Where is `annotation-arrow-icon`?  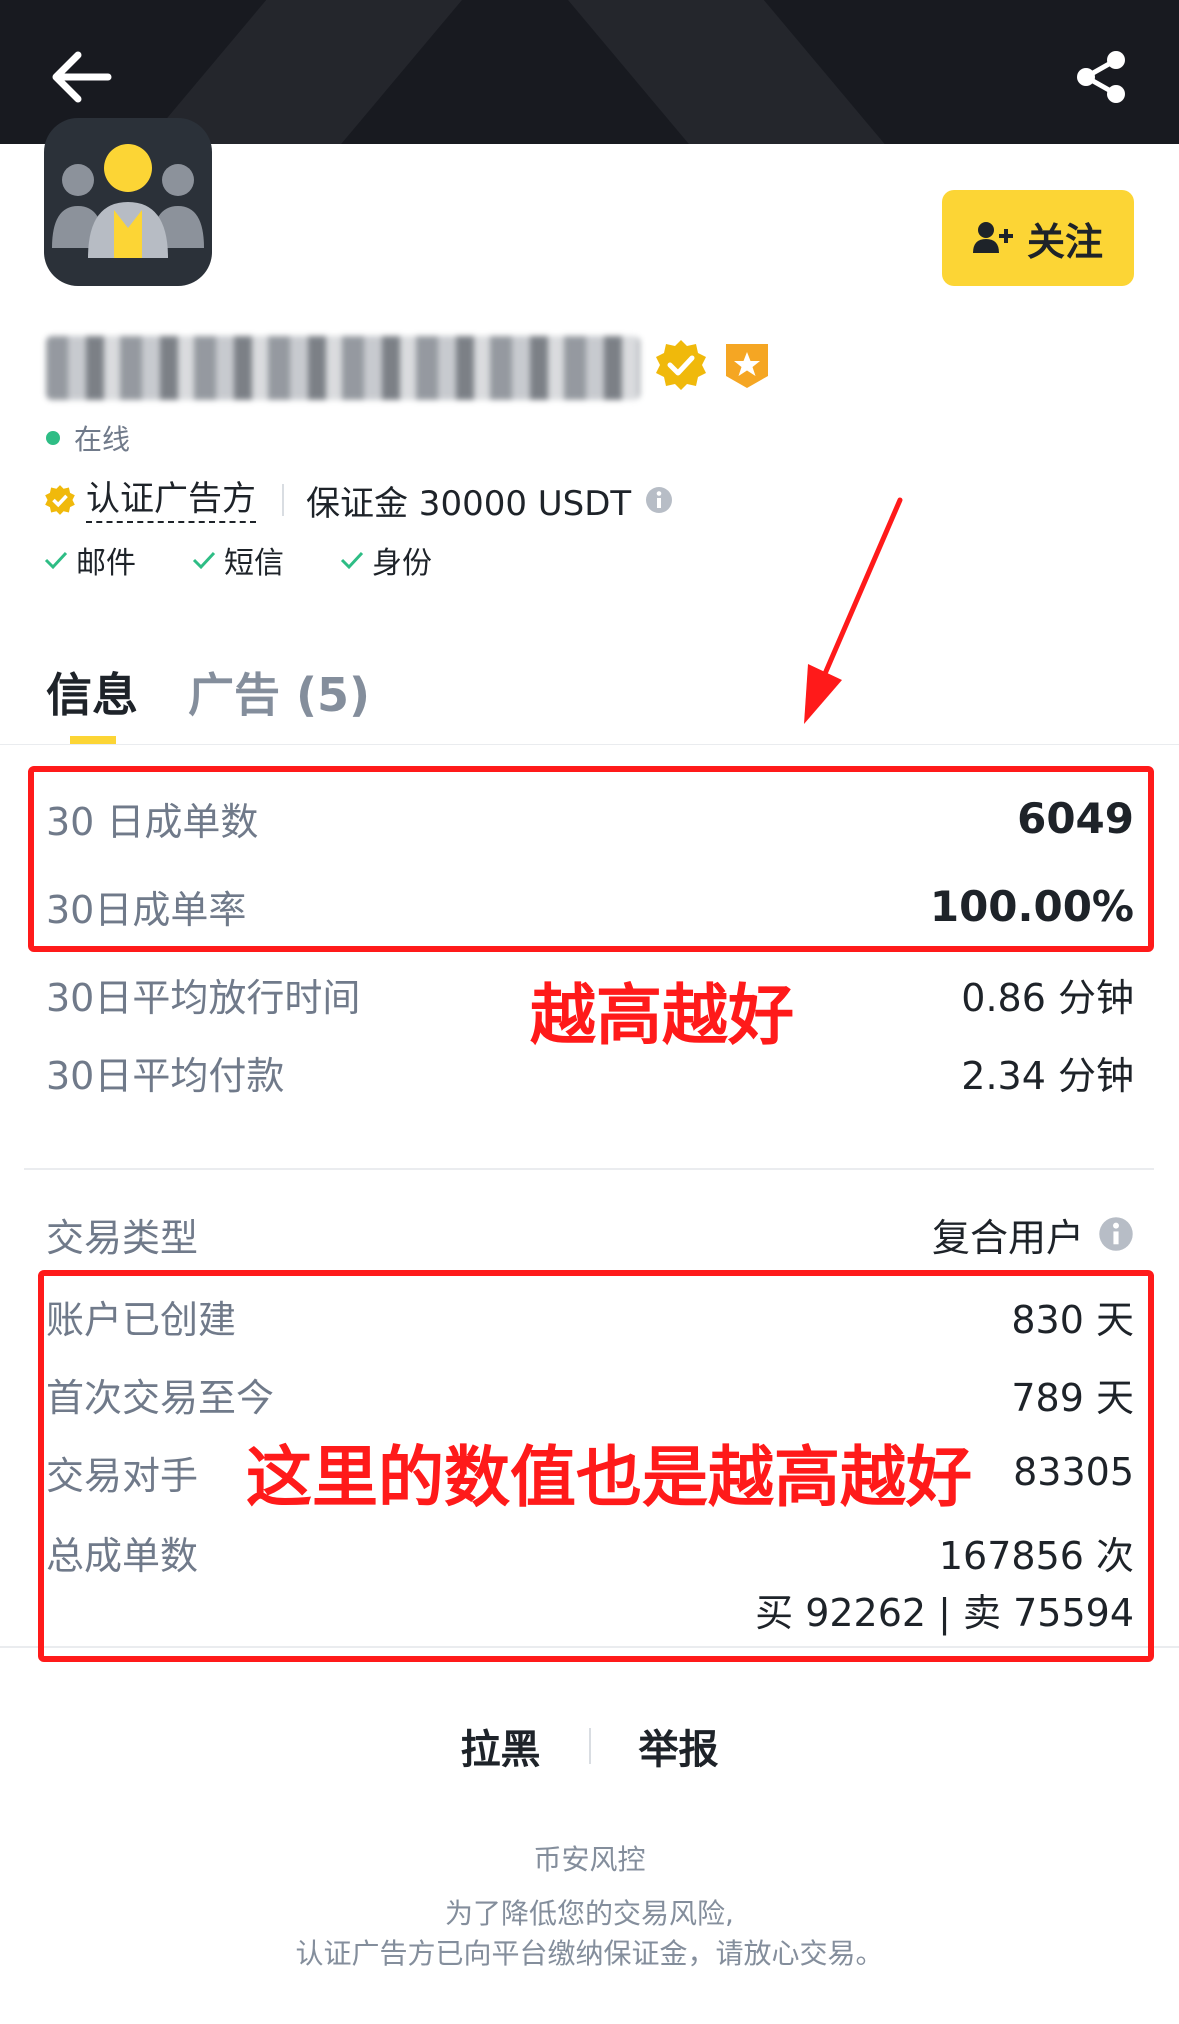
annotation-arrow-icon is located at coordinates (853, 610).